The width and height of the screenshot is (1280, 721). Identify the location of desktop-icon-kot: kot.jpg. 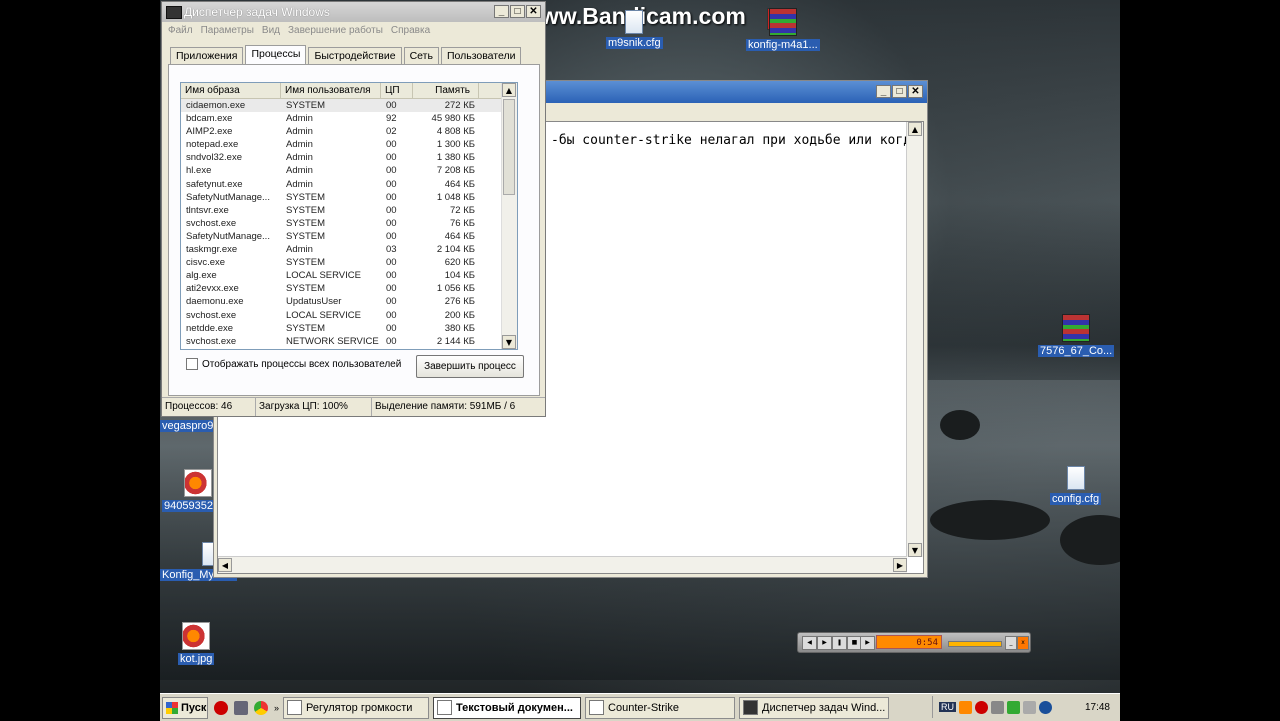
(196, 643).